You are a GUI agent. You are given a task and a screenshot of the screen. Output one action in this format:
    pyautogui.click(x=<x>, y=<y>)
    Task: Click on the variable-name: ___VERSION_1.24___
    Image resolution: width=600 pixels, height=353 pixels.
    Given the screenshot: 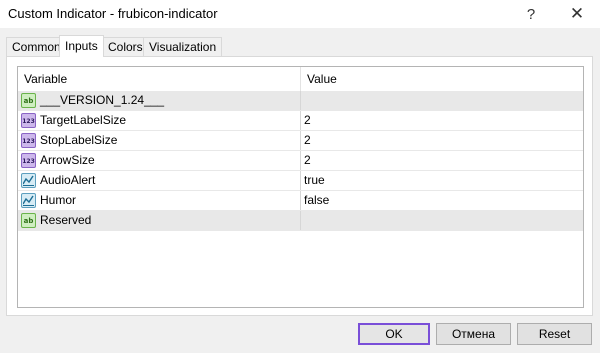 What is the action you would take?
    pyautogui.click(x=102, y=100)
    